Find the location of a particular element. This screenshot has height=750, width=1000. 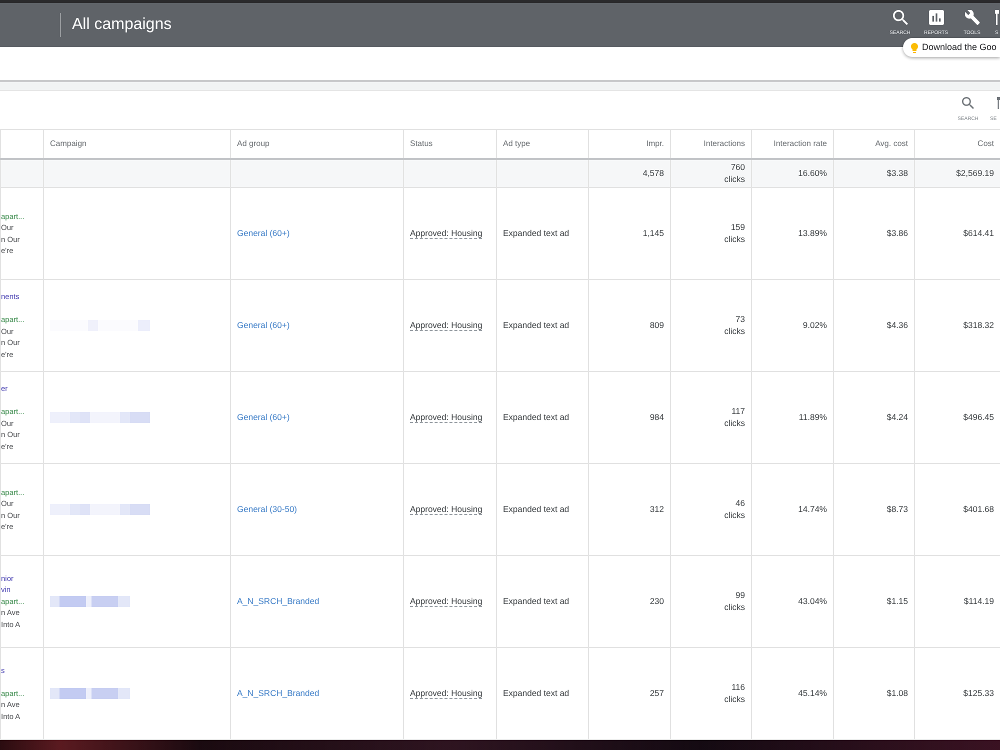

cell-text: 159 clicks is located at coordinates (734, 233).